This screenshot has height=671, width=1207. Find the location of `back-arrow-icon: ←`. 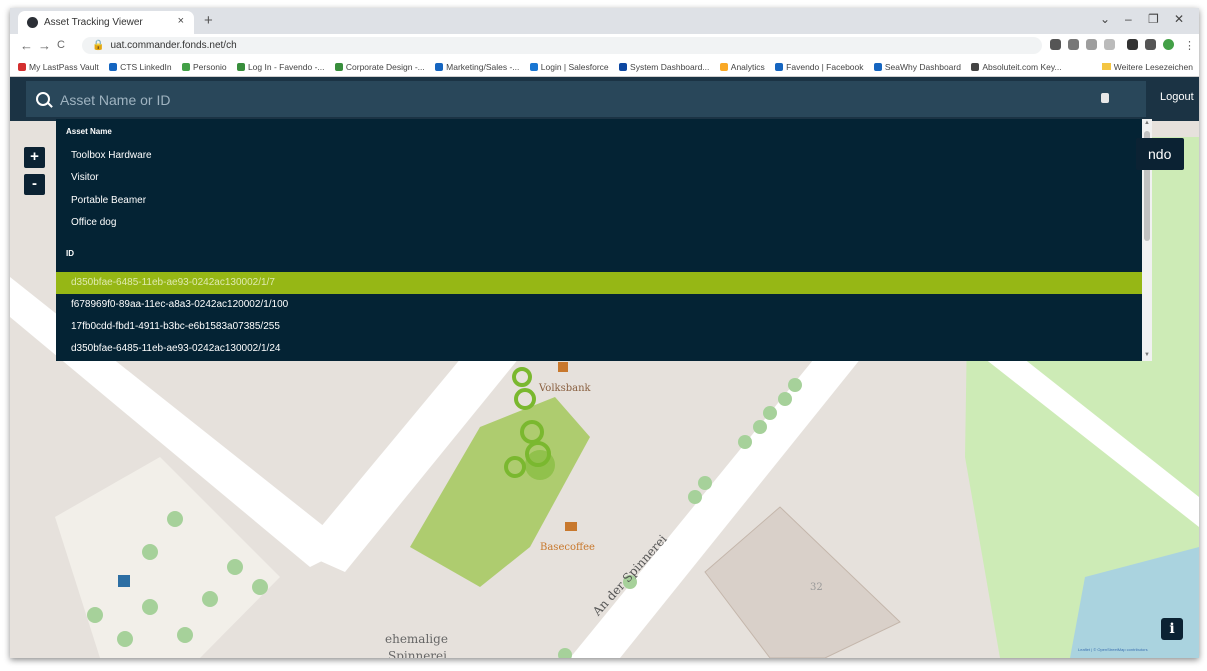

back-arrow-icon: ← is located at coordinates (26, 45).